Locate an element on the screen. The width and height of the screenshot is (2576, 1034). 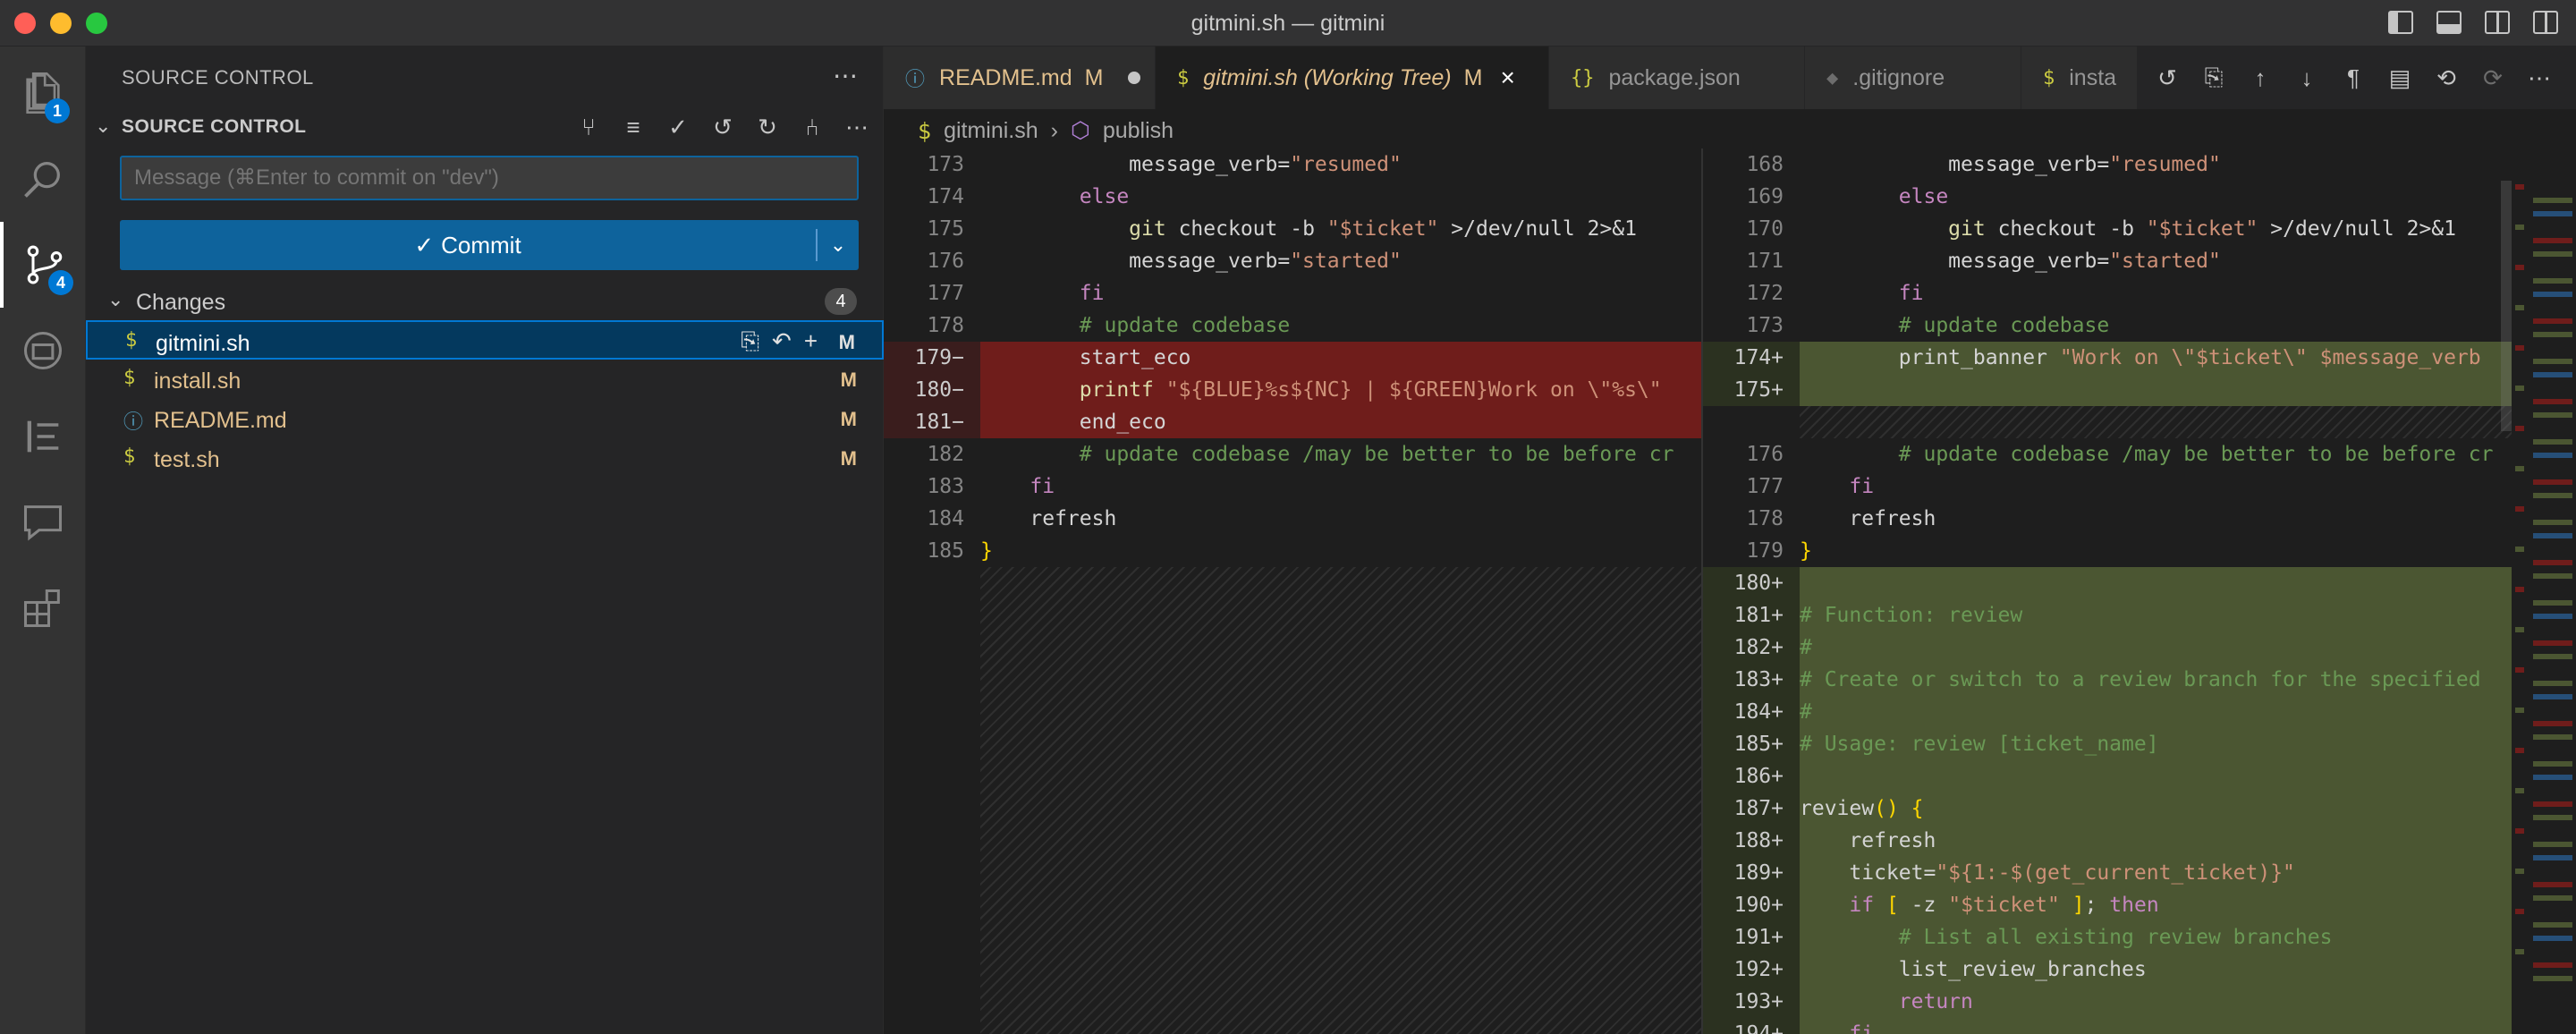
code-line: start_eco is located at coordinates (1340, 358).